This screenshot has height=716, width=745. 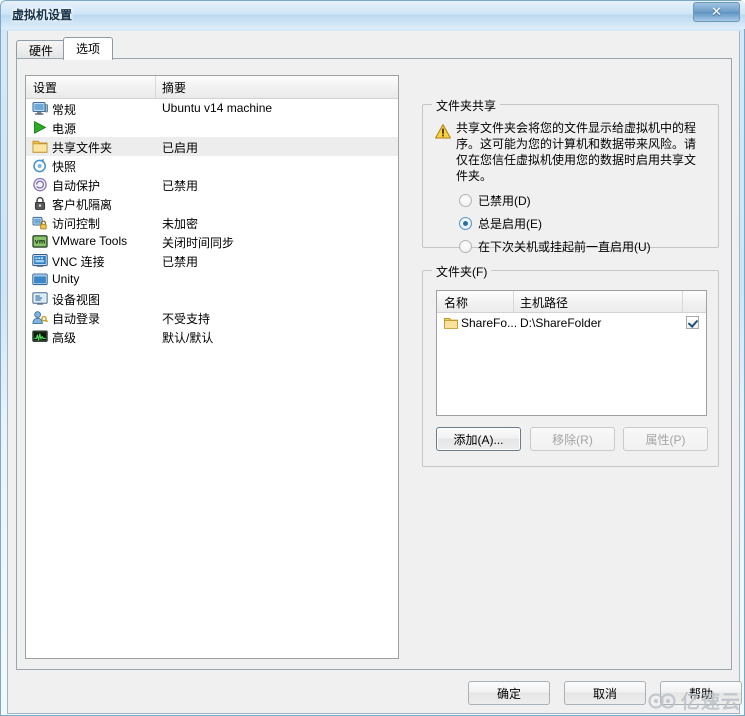 What do you see at coordinates (509, 693) in the screenshot?
I see `ok-button: 确定` at bounding box center [509, 693].